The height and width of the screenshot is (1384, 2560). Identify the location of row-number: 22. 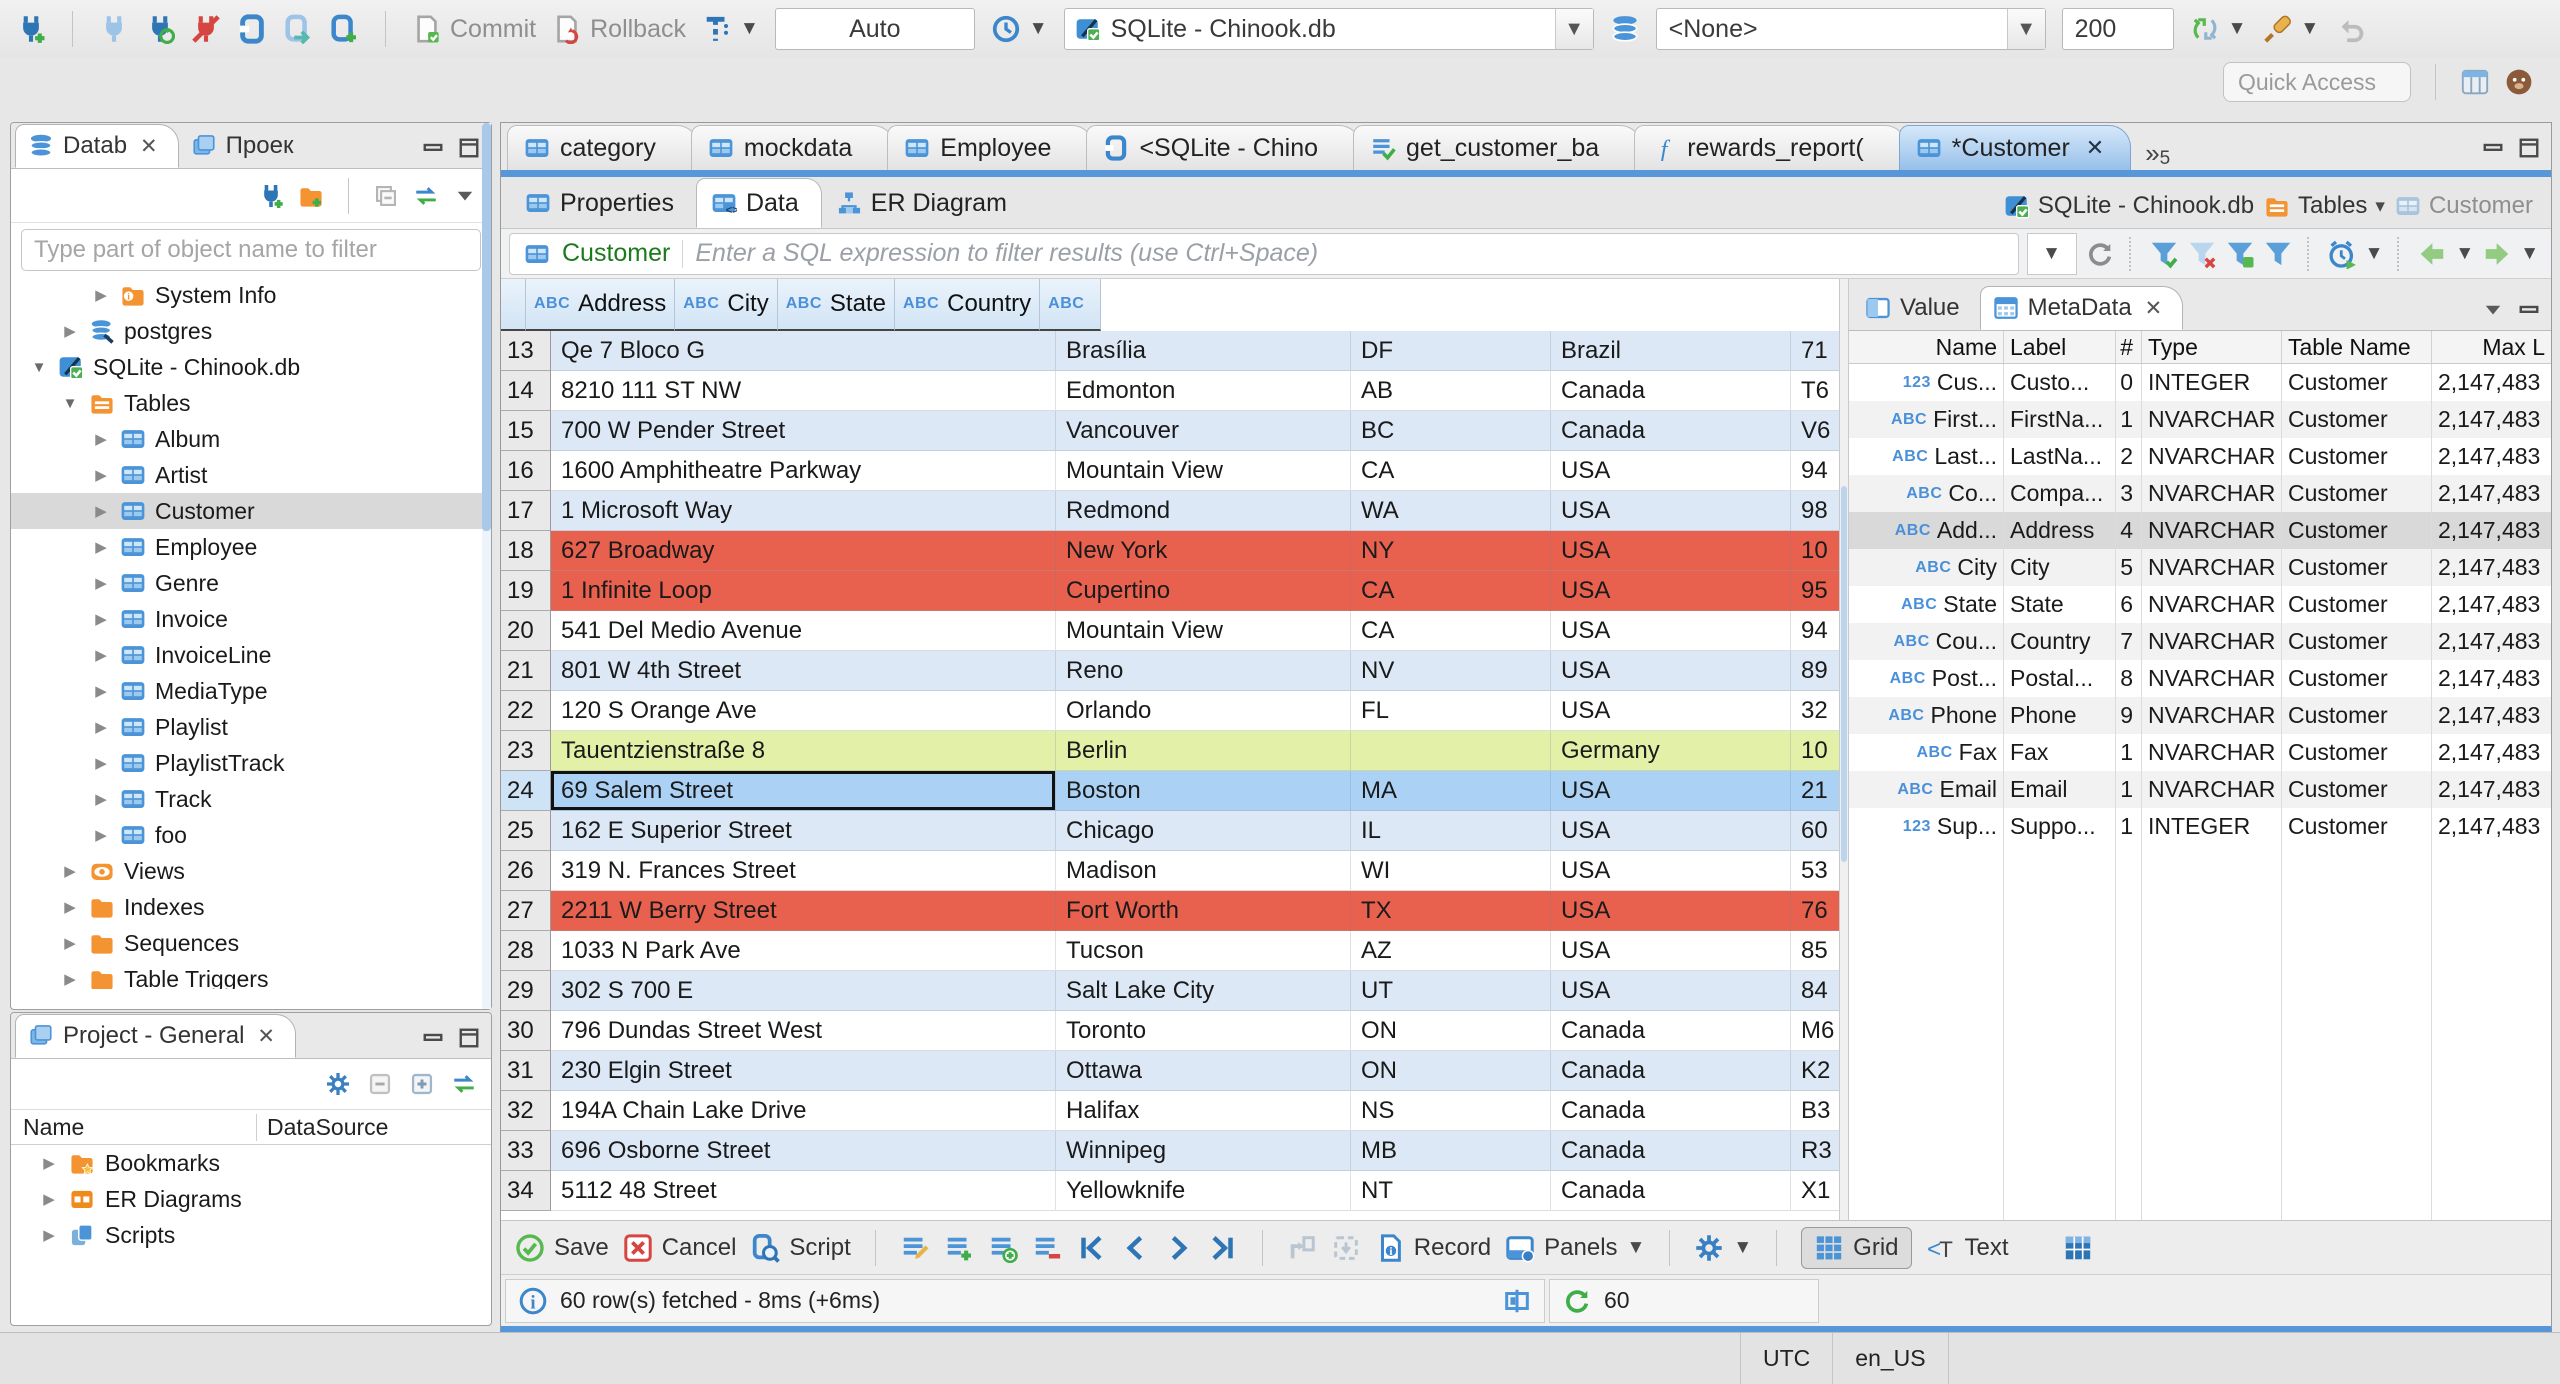
(526, 711).